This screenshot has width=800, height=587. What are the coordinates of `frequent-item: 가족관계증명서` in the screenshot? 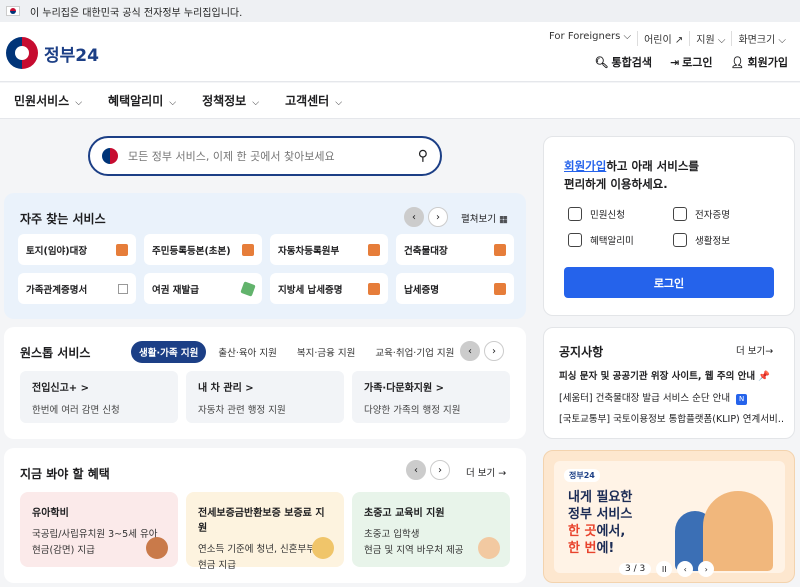 It's located at (77, 288).